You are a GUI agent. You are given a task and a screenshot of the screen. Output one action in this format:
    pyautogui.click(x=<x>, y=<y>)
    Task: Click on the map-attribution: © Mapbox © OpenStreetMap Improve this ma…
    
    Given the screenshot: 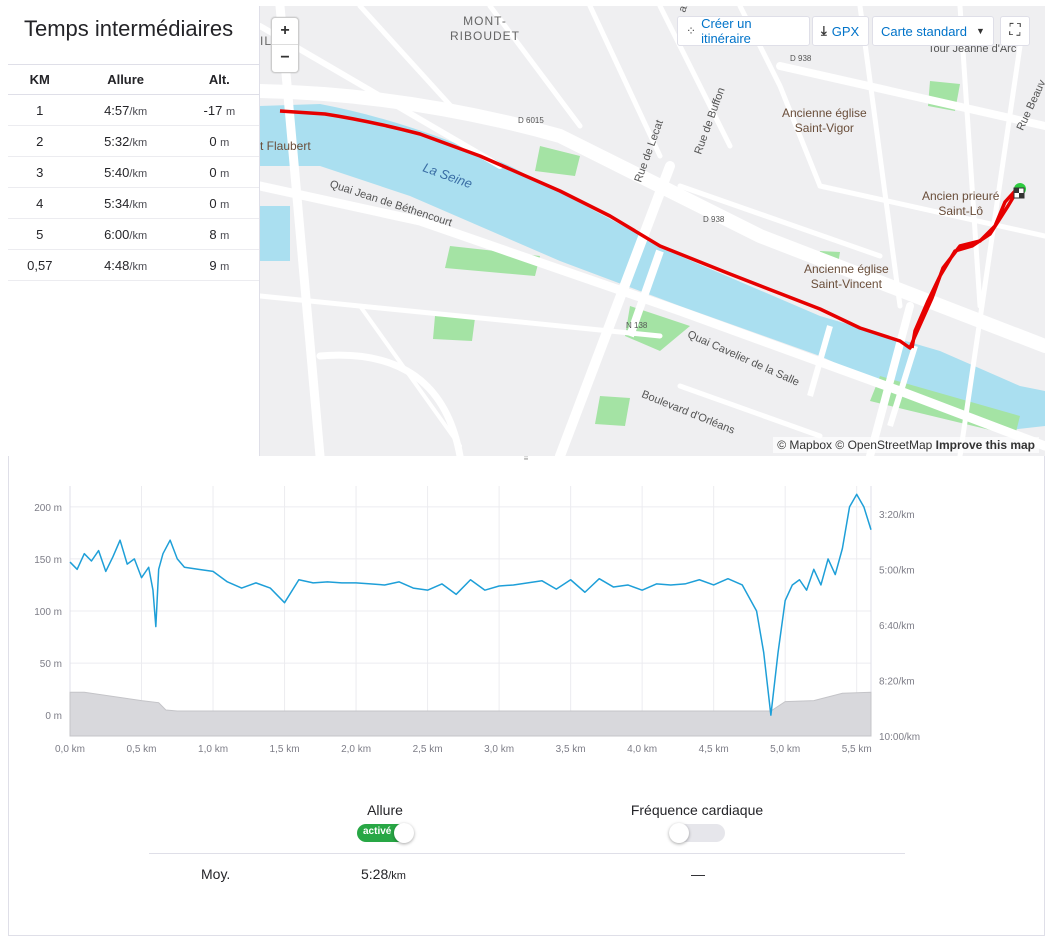 What is the action you would take?
    pyautogui.click(x=906, y=445)
    